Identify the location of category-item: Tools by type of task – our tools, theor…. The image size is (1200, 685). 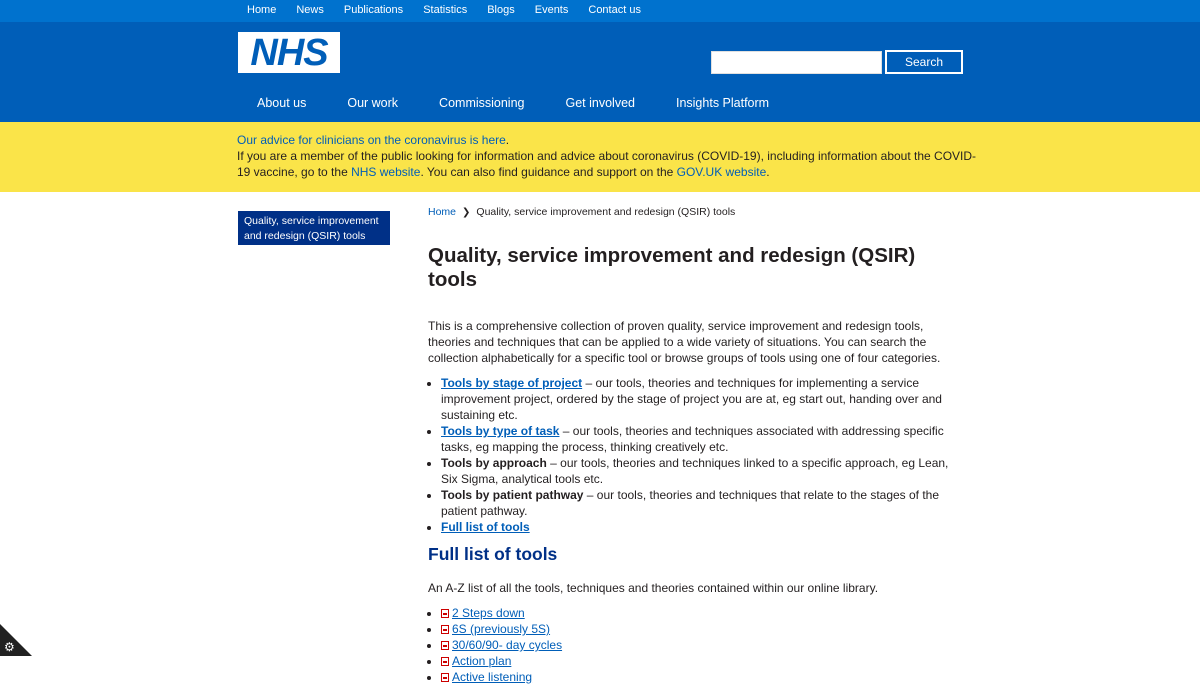
(704, 439).